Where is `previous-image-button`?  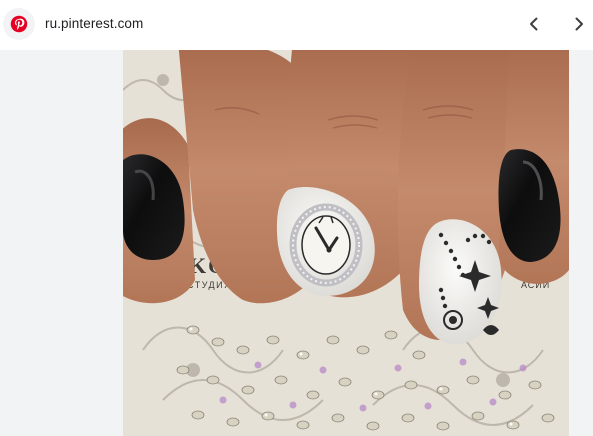 previous-image-button is located at coordinates (534, 24).